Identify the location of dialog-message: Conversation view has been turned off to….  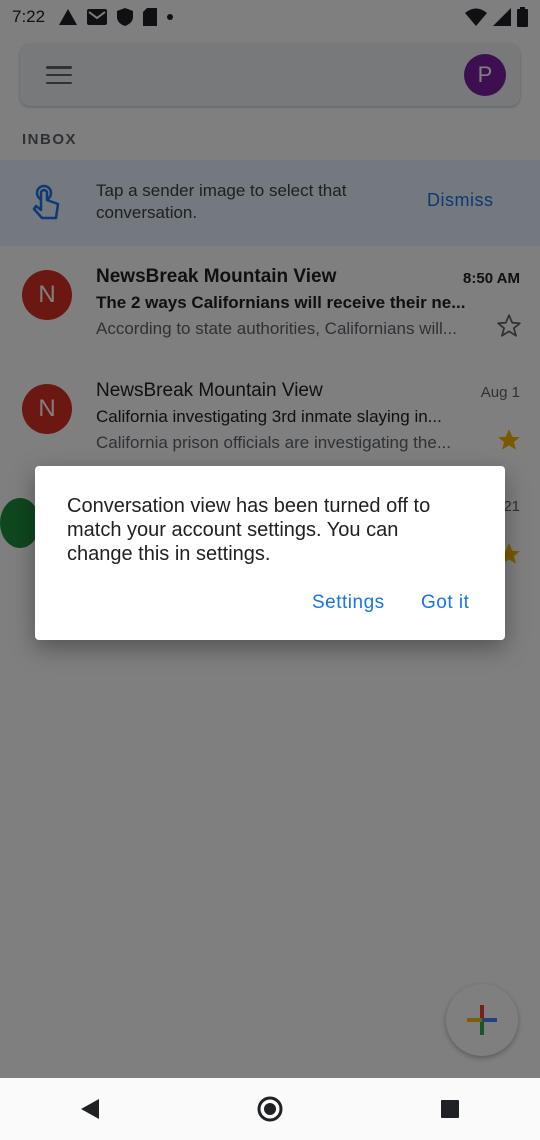
(249, 530).